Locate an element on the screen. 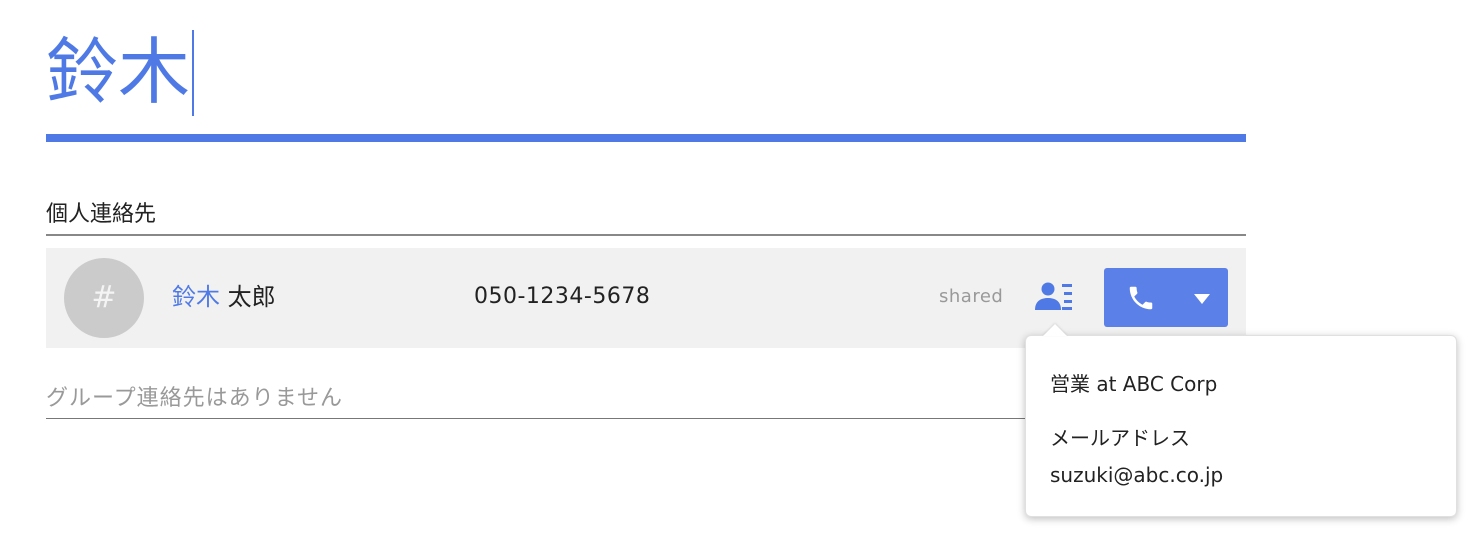 Image resolution: width=1476 pixels, height=544 pixels. search-query: 鈴木 is located at coordinates (118, 72).